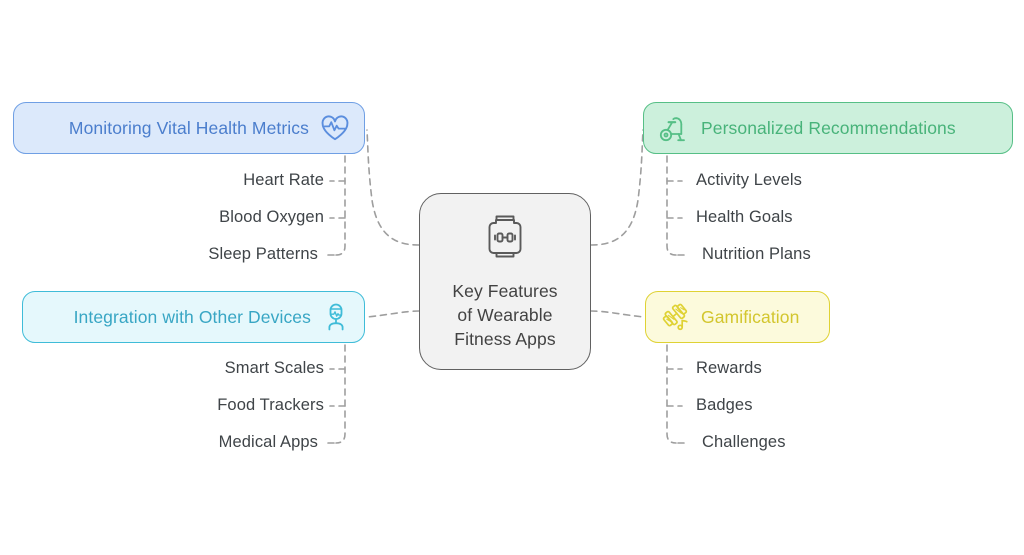 The height and width of the screenshot is (555, 1024). I want to click on branch-label-monitoring: Monitoring Vital Health Metrics, so click(188, 127).